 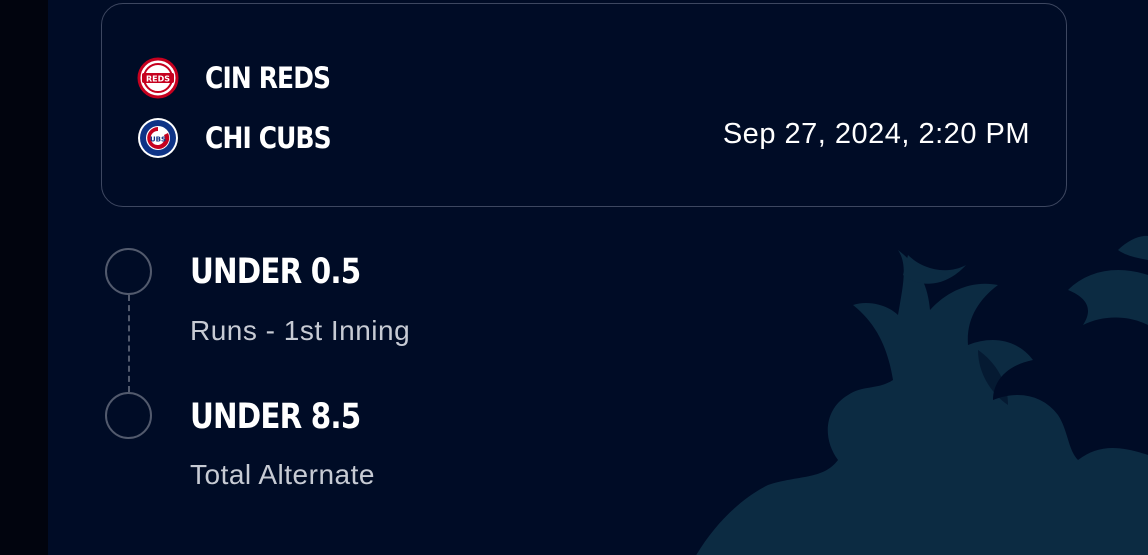 I want to click on cubs-logo-icon: UBS, so click(x=158, y=138).